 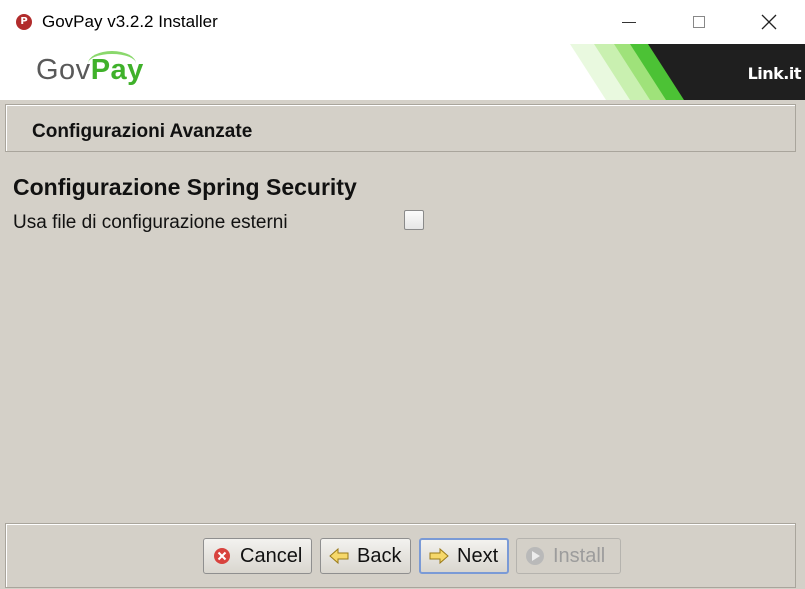 What do you see at coordinates (439, 556) in the screenshot?
I see `arrow-right-icon` at bounding box center [439, 556].